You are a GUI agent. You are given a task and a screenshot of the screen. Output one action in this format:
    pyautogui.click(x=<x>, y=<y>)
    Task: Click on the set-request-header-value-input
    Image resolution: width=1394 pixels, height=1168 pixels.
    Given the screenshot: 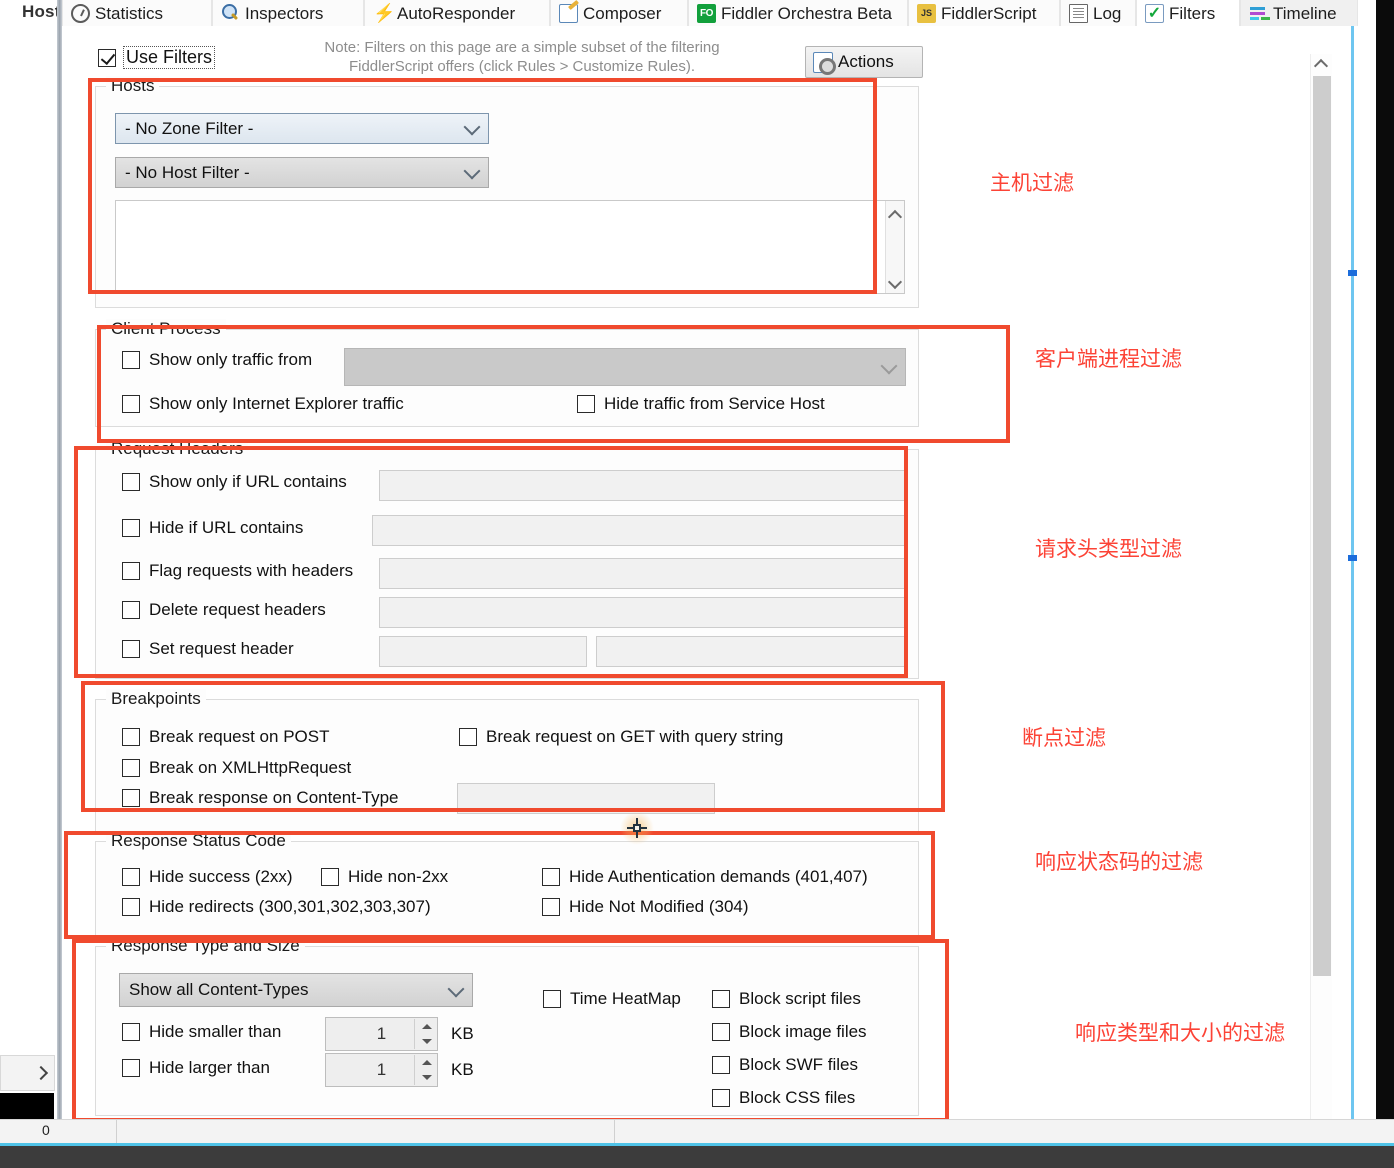 What is the action you would take?
    pyautogui.click(x=751, y=651)
    